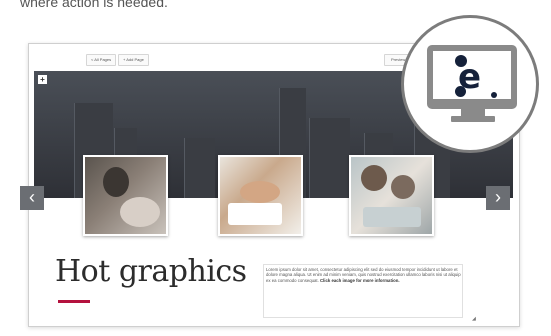 The height and width of the screenshot is (336, 551). I want to click on page-heading: Hot graphics, so click(151, 271).